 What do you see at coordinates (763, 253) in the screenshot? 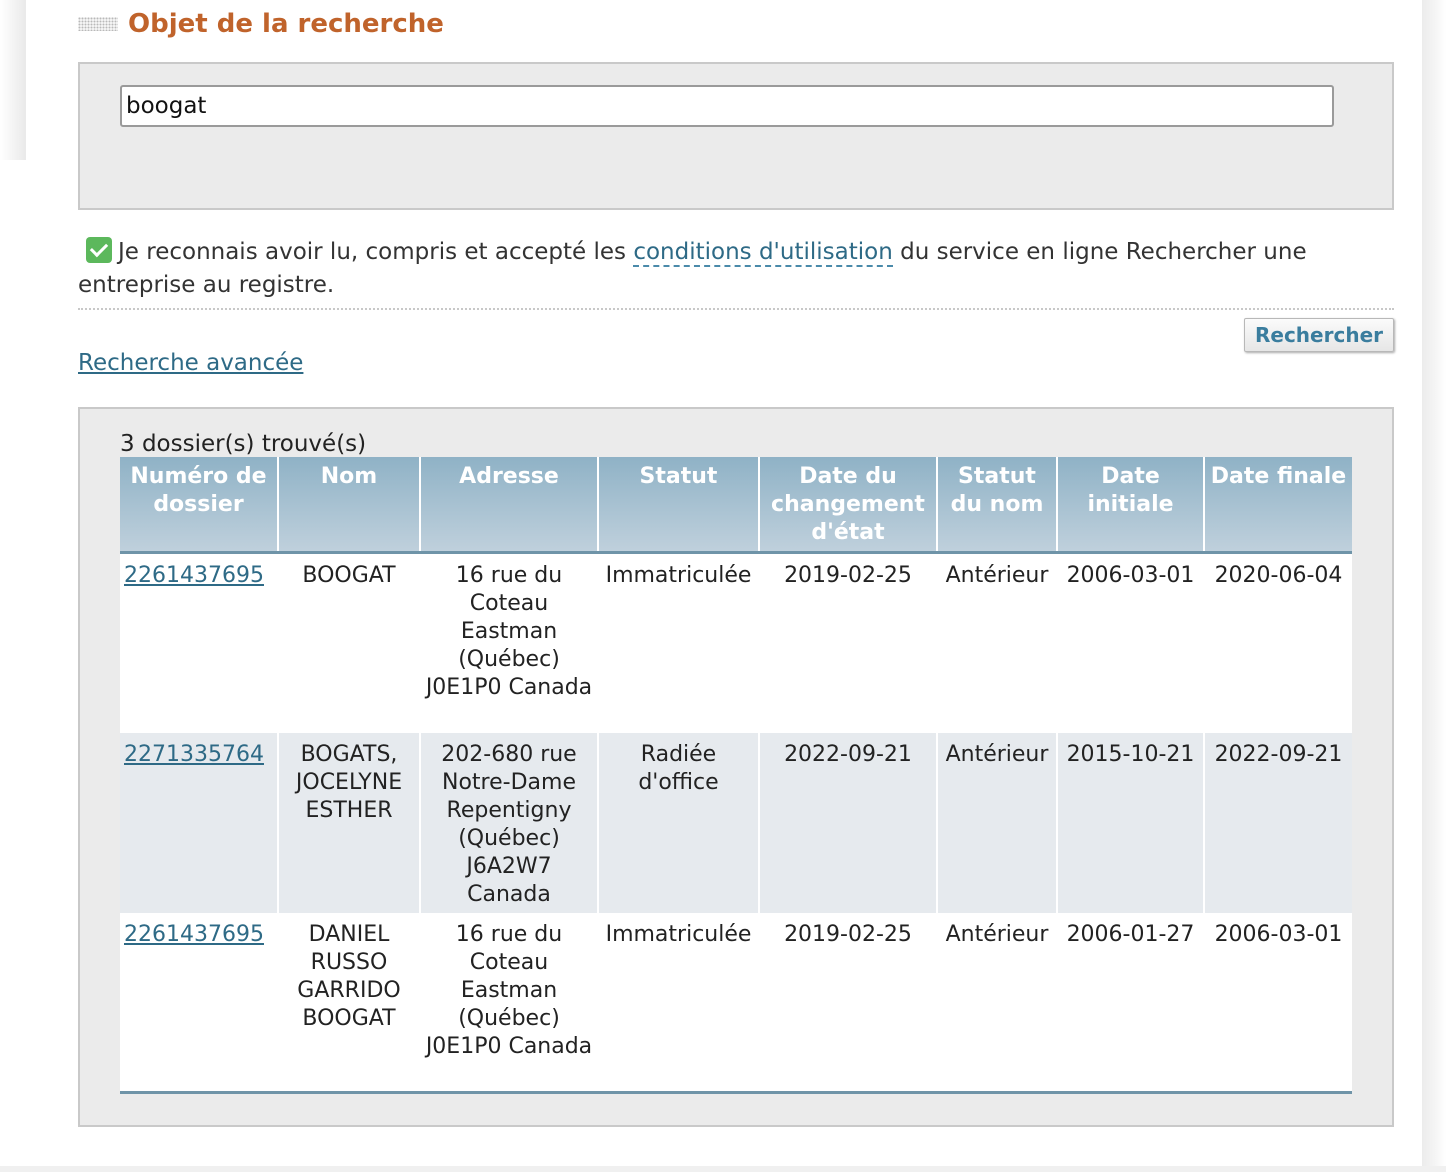
I see `terms-link: conditions d'utilisation` at bounding box center [763, 253].